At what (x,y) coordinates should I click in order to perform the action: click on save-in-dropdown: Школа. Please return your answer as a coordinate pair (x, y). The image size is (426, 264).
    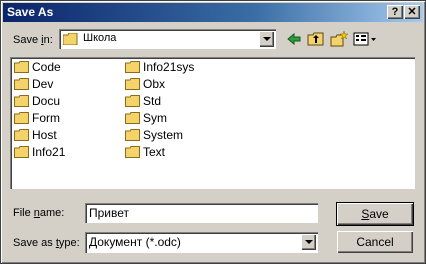
    Looking at the image, I should click on (167, 39).